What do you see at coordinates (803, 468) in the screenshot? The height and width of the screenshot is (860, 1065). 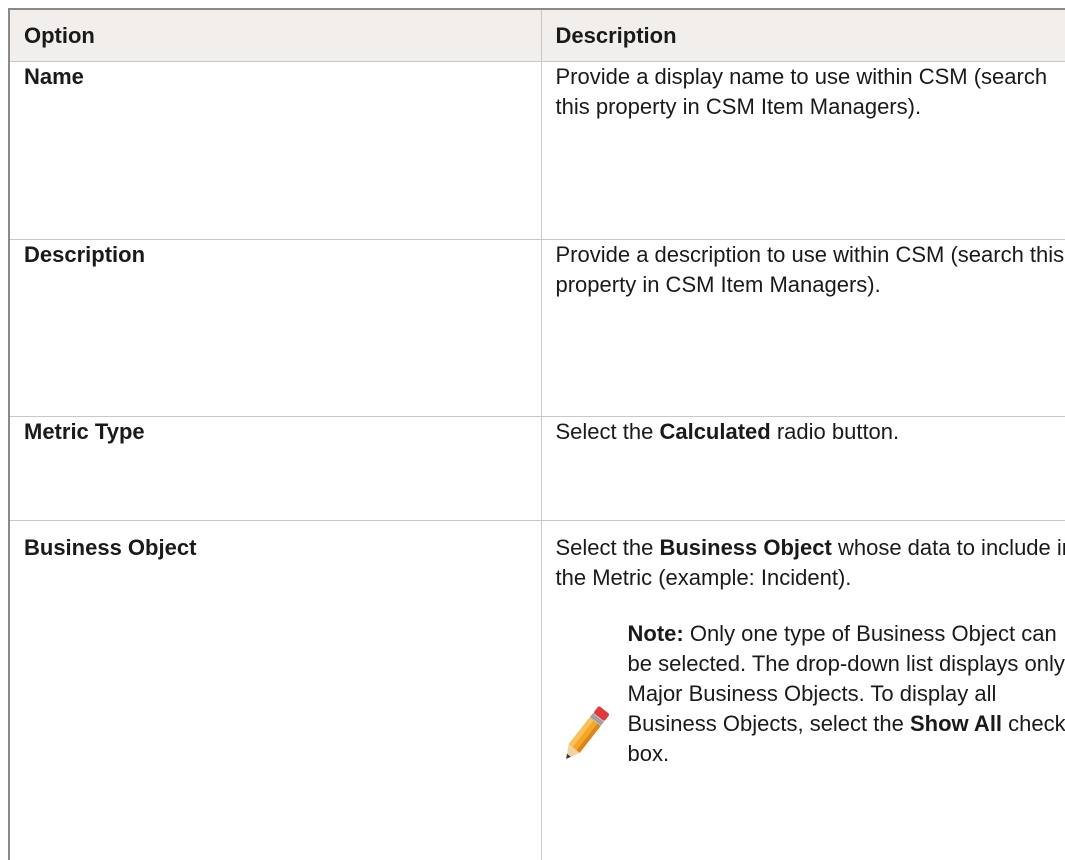 I see `option-description: Select the Calculated radio button.` at bounding box center [803, 468].